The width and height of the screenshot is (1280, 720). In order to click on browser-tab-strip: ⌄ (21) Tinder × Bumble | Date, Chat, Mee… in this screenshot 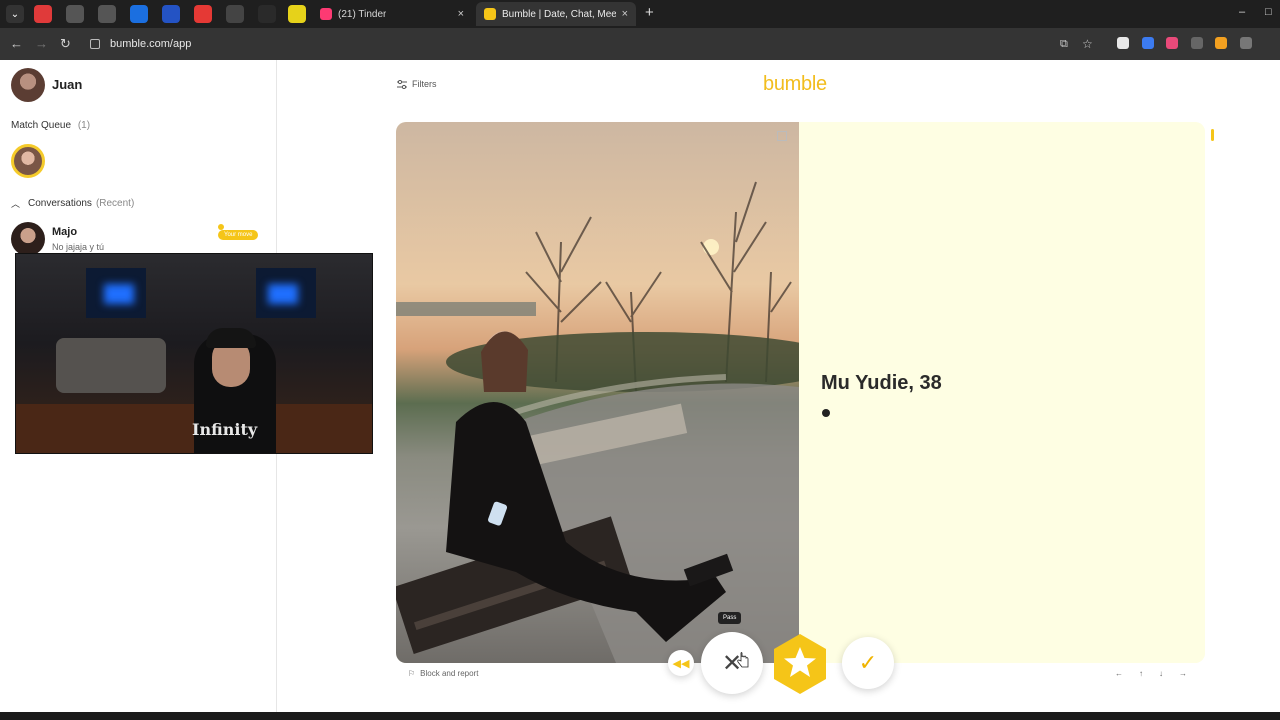, I will do `click(640, 14)`.